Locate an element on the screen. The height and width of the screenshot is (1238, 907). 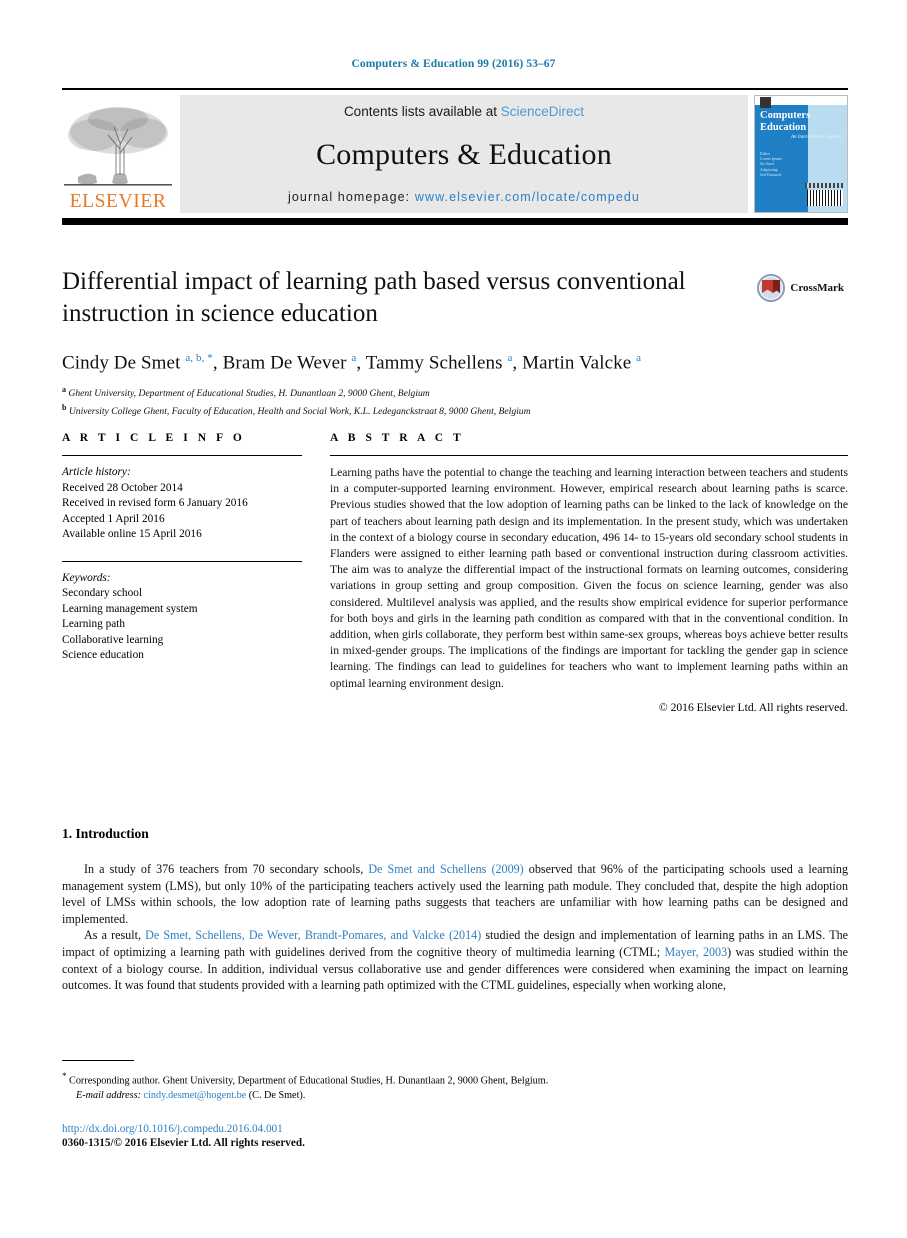
cover-title-line2: Education is located at coordinates (783, 127).